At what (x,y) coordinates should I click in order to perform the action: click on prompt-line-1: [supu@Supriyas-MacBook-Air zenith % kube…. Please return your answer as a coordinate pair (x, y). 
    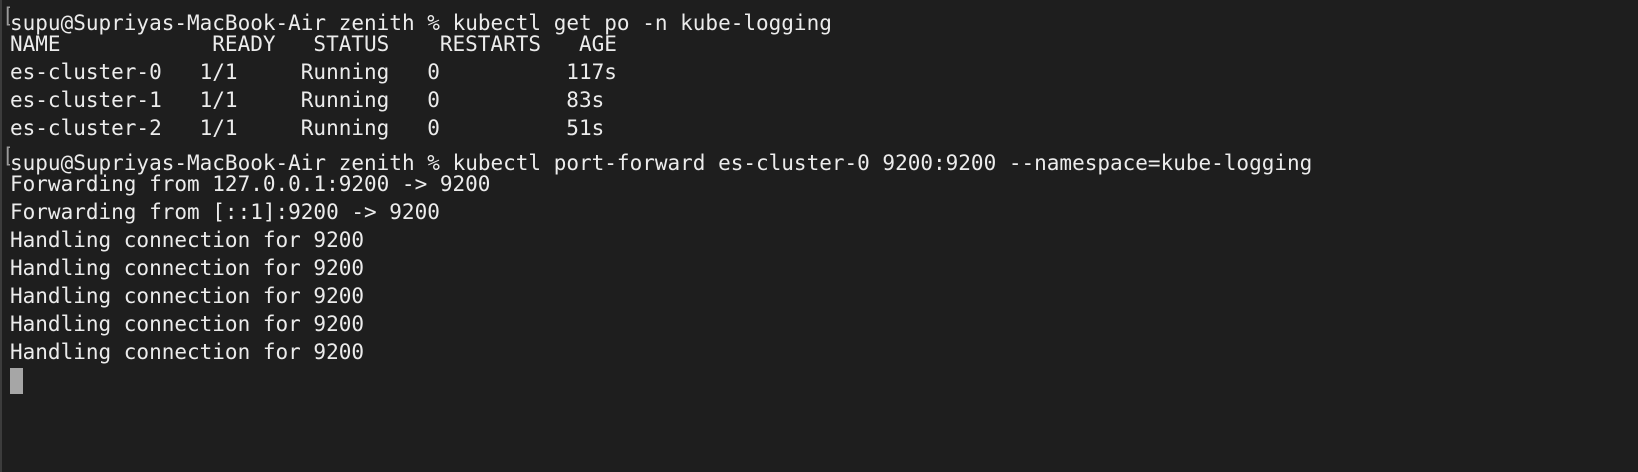
    Looking at the image, I should click on (820, 18).